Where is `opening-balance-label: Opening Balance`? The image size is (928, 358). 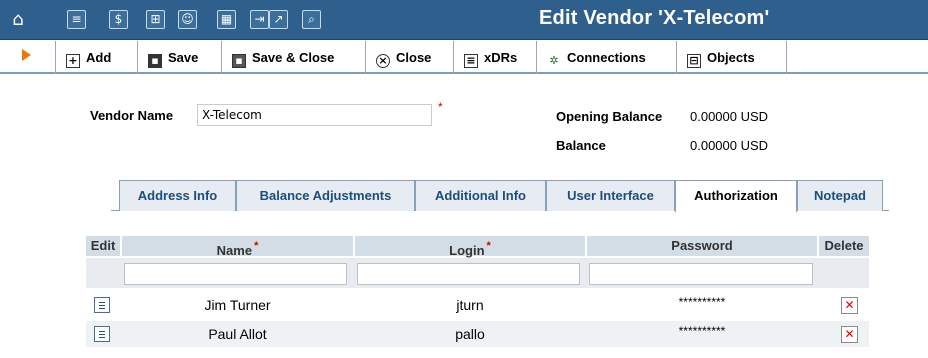 opening-balance-label: Opening Balance is located at coordinates (609, 116).